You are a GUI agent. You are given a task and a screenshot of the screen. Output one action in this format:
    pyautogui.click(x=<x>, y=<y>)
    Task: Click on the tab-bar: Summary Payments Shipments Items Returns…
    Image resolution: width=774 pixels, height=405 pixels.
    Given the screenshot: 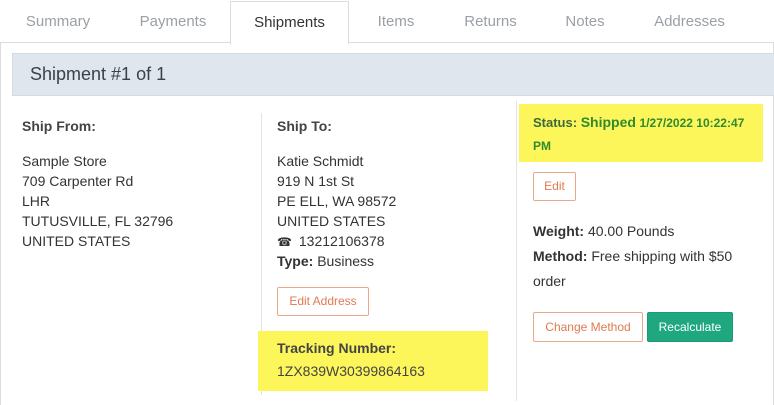 What is the action you would take?
    pyautogui.click(x=387, y=22)
    